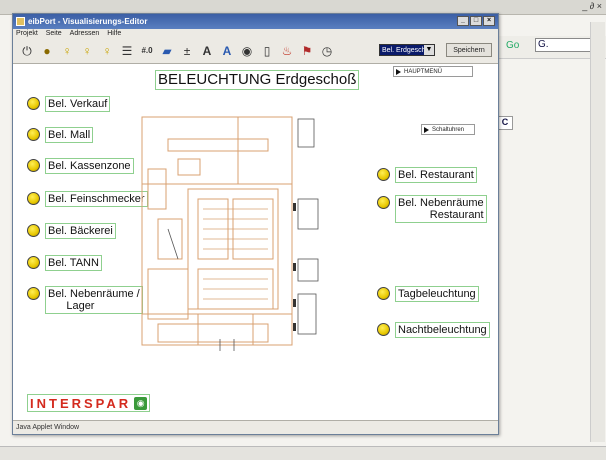 The width and height of the screenshot is (606, 460). I want to click on light-button-nebenraeume-restaurant: Bel. Nebenräume Restaurant, so click(432, 209).